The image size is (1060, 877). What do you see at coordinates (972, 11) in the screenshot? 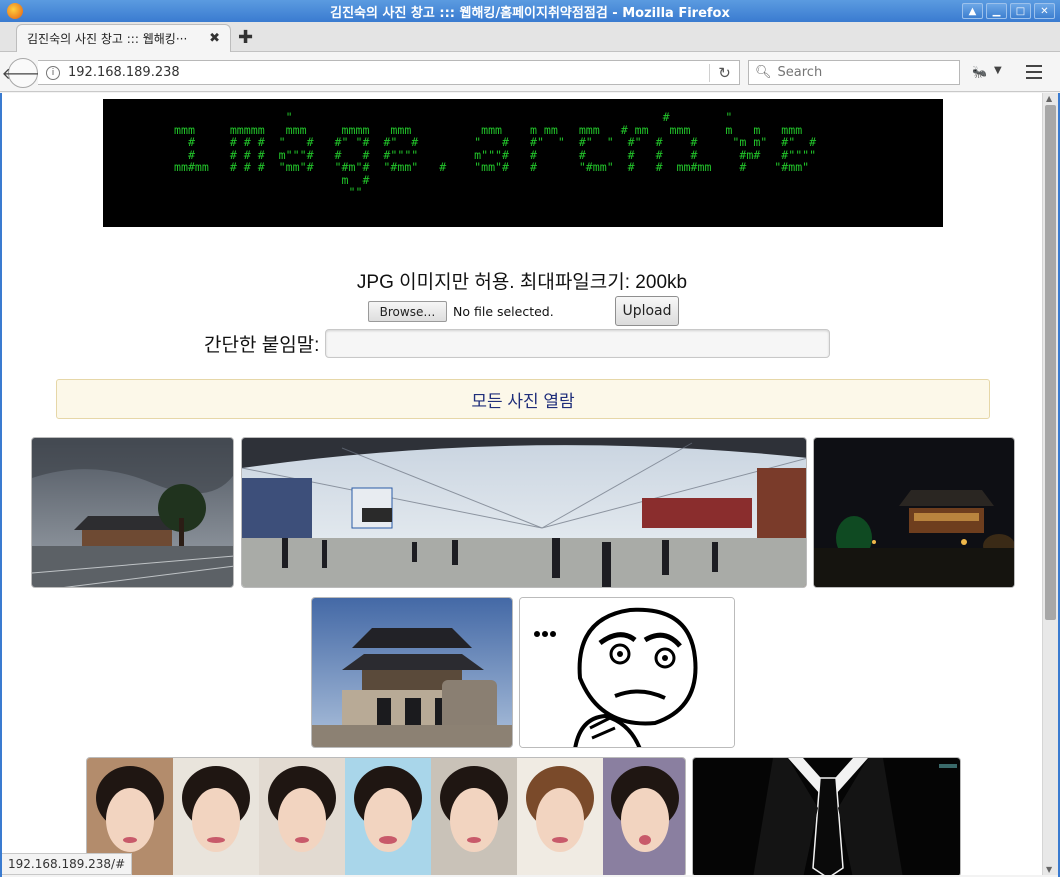
I see `window-up-icon: ▲` at bounding box center [972, 11].